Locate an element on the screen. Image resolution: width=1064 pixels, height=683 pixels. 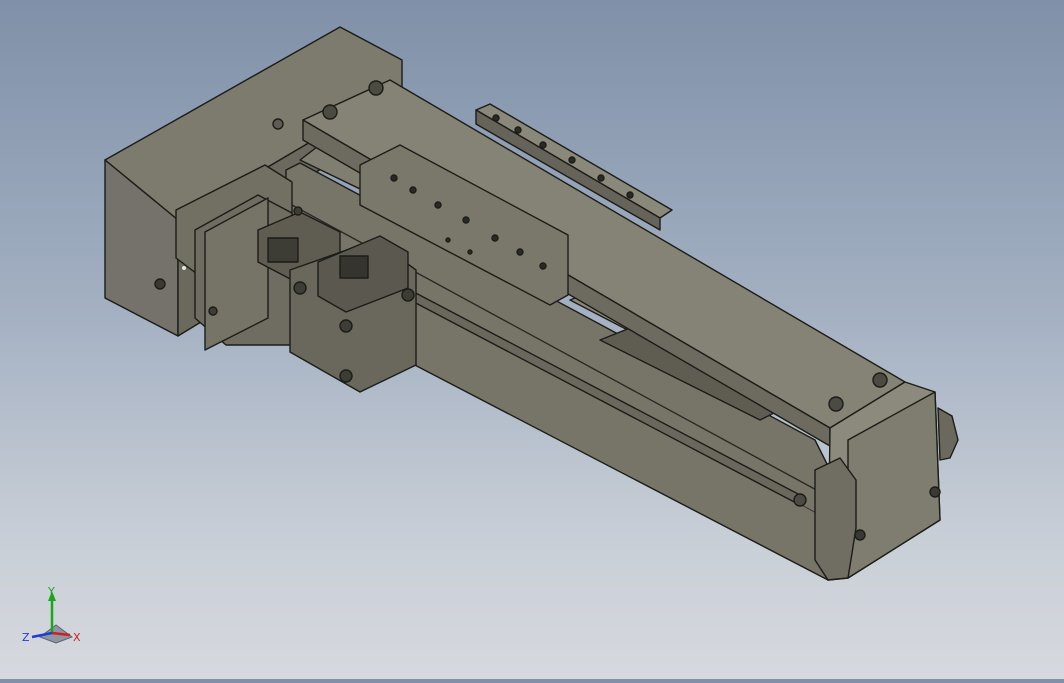
z-axis-label: Z is located at coordinates (26, 637).